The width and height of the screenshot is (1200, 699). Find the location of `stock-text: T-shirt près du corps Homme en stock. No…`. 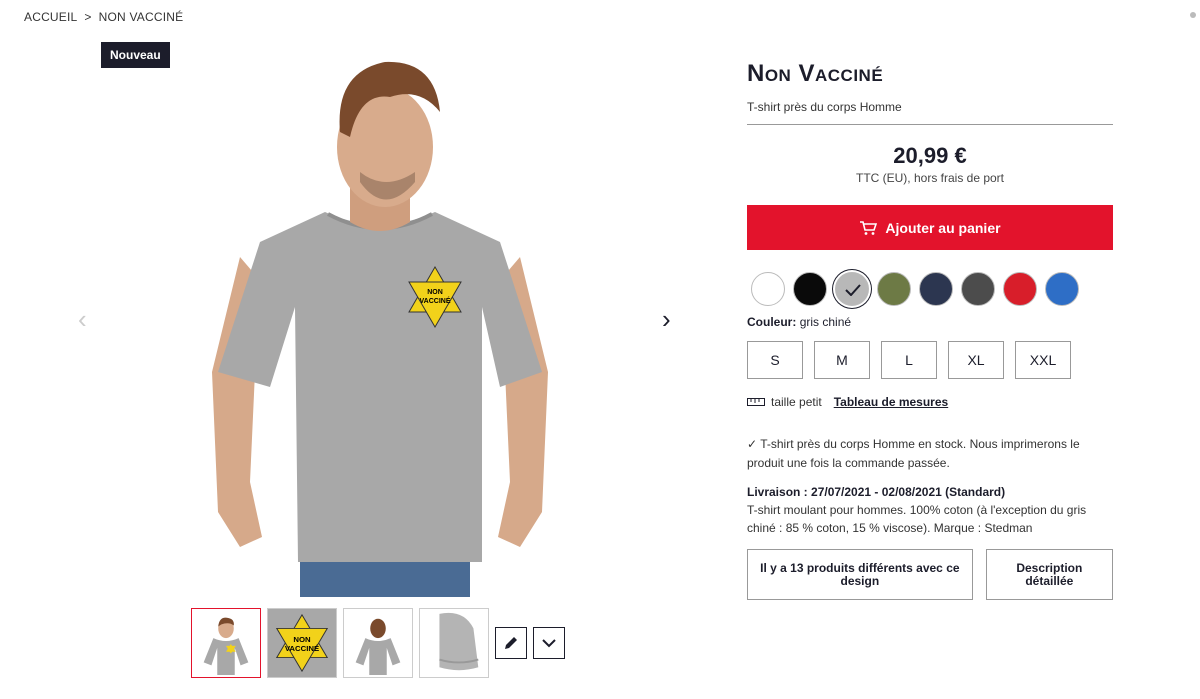

stock-text: T-shirt près du corps Homme en stock. No… is located at coordinates (913, 453).